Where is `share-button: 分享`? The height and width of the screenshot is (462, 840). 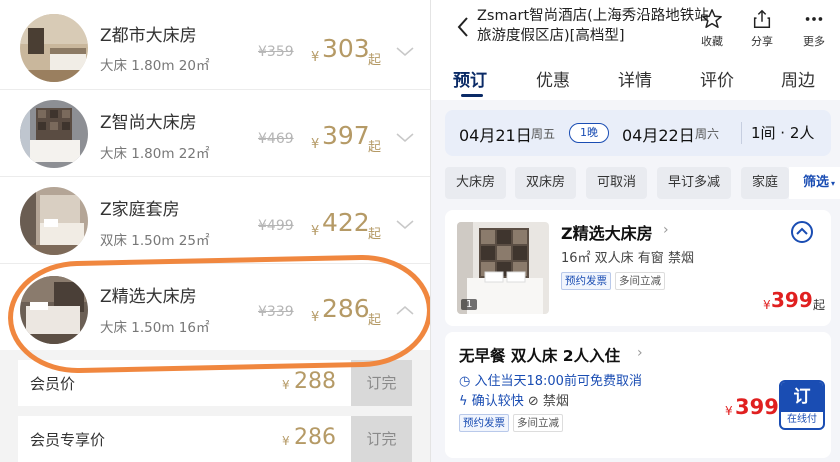
share-button: 分享 is located at coordinates (762, 28).